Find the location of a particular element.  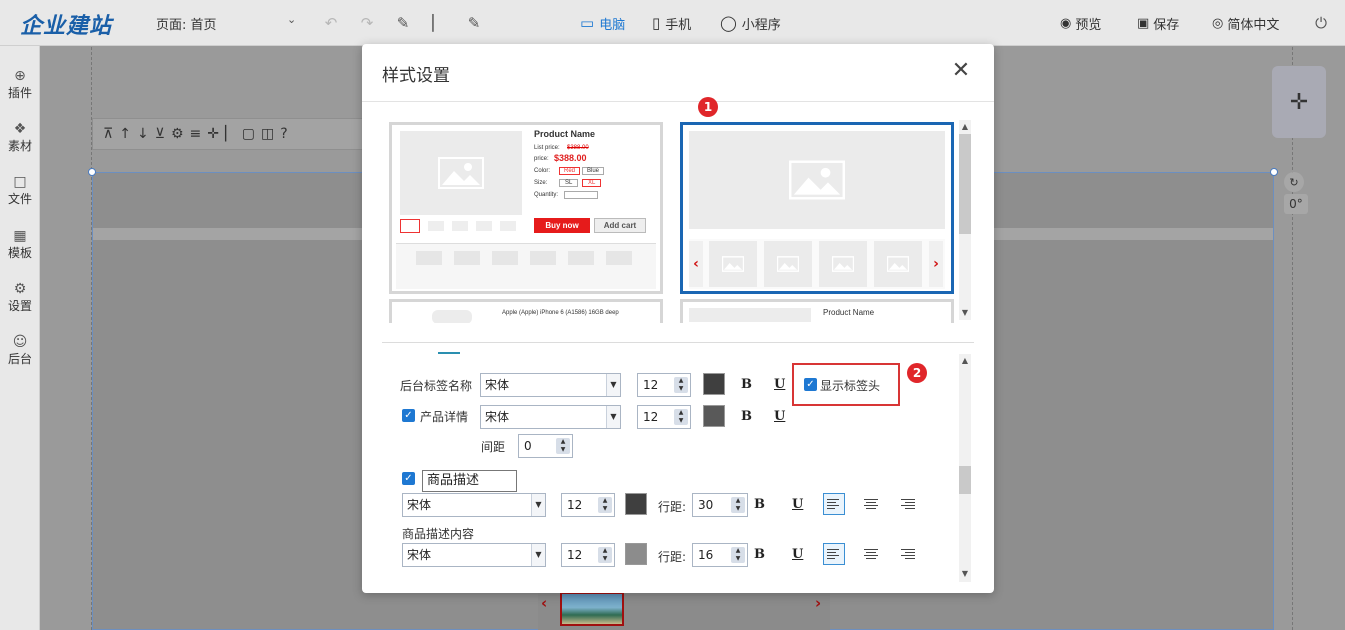

move-top-icon: ⊼ is located at coordinates (108, 134).